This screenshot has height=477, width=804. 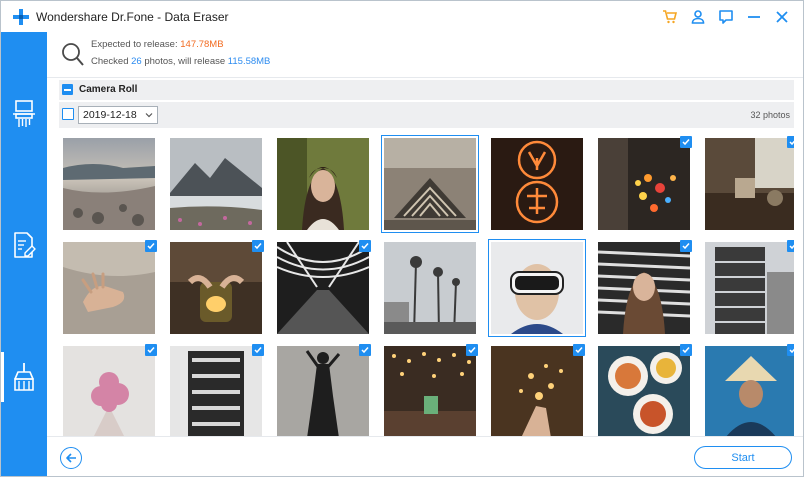 I want to click on footer: Start, so click(x=425, y=456).